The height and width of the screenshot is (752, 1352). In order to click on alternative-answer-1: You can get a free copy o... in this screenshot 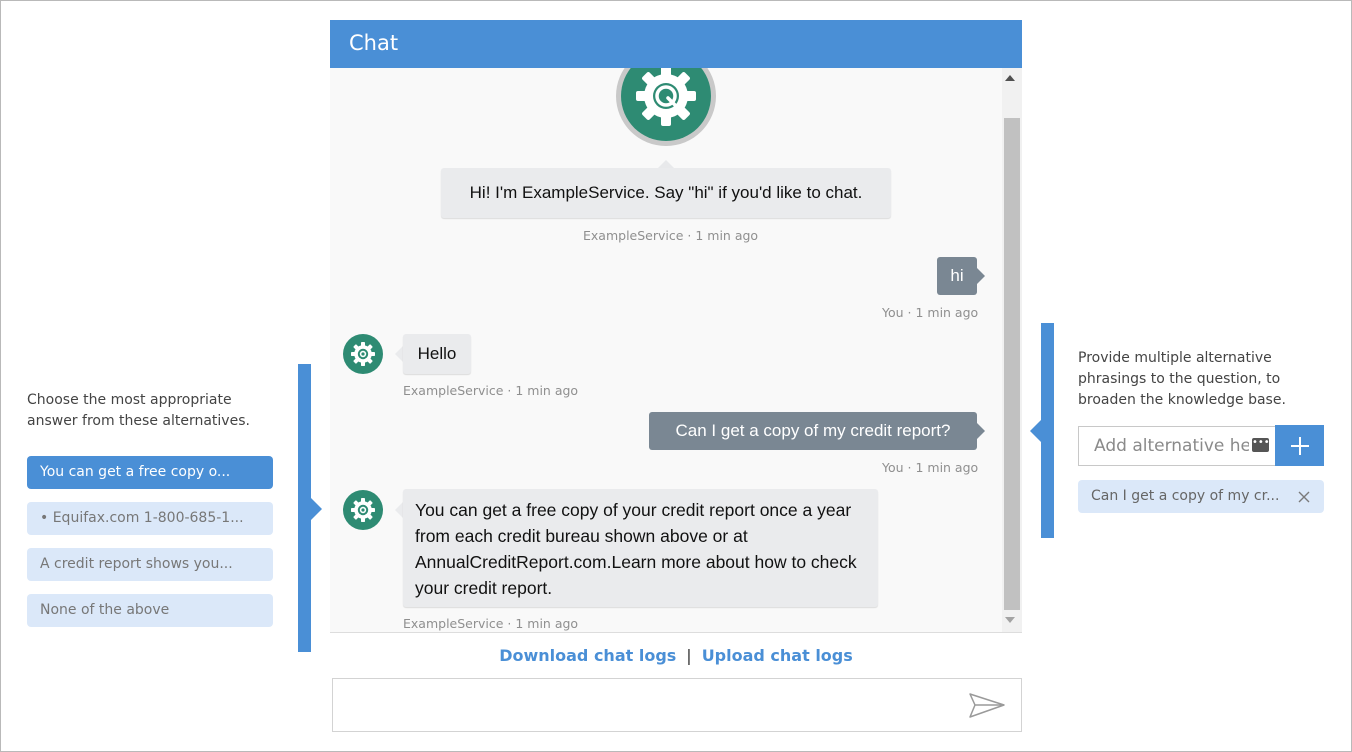, I will do `click(150, 472)`.